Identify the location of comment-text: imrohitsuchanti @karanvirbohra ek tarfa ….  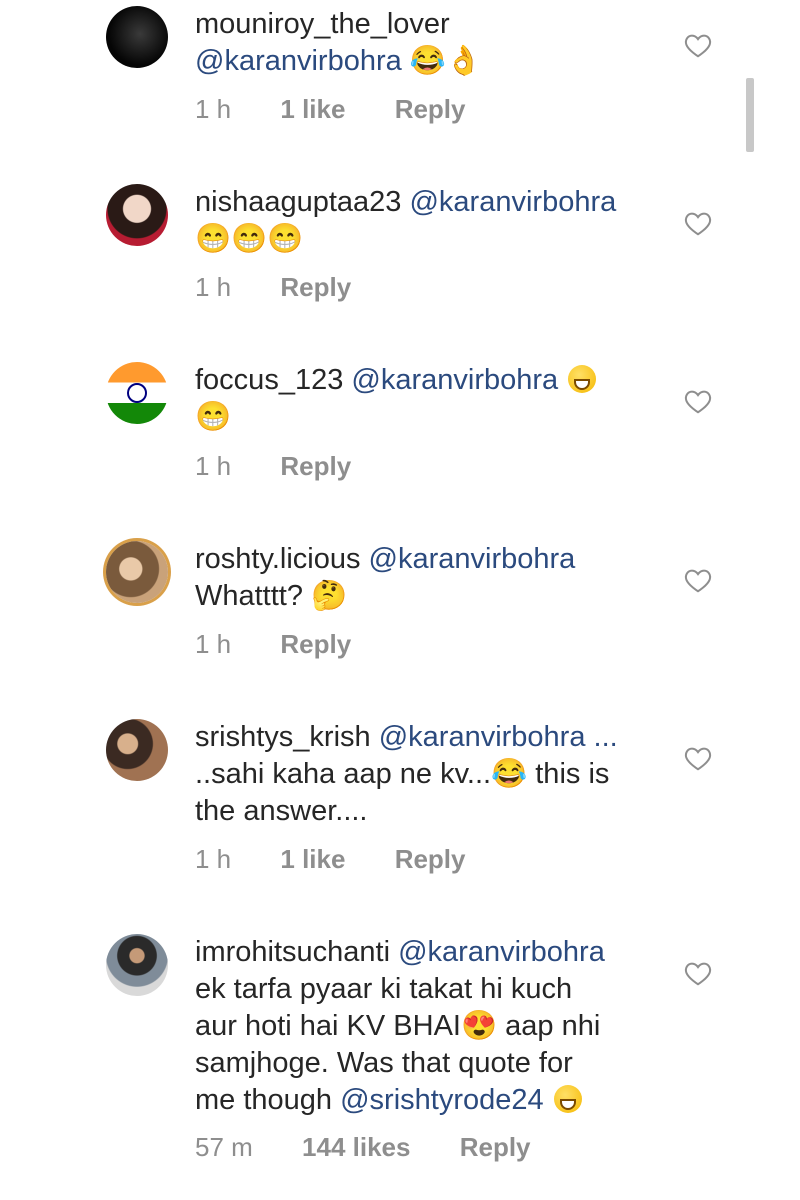
(432, 1026).